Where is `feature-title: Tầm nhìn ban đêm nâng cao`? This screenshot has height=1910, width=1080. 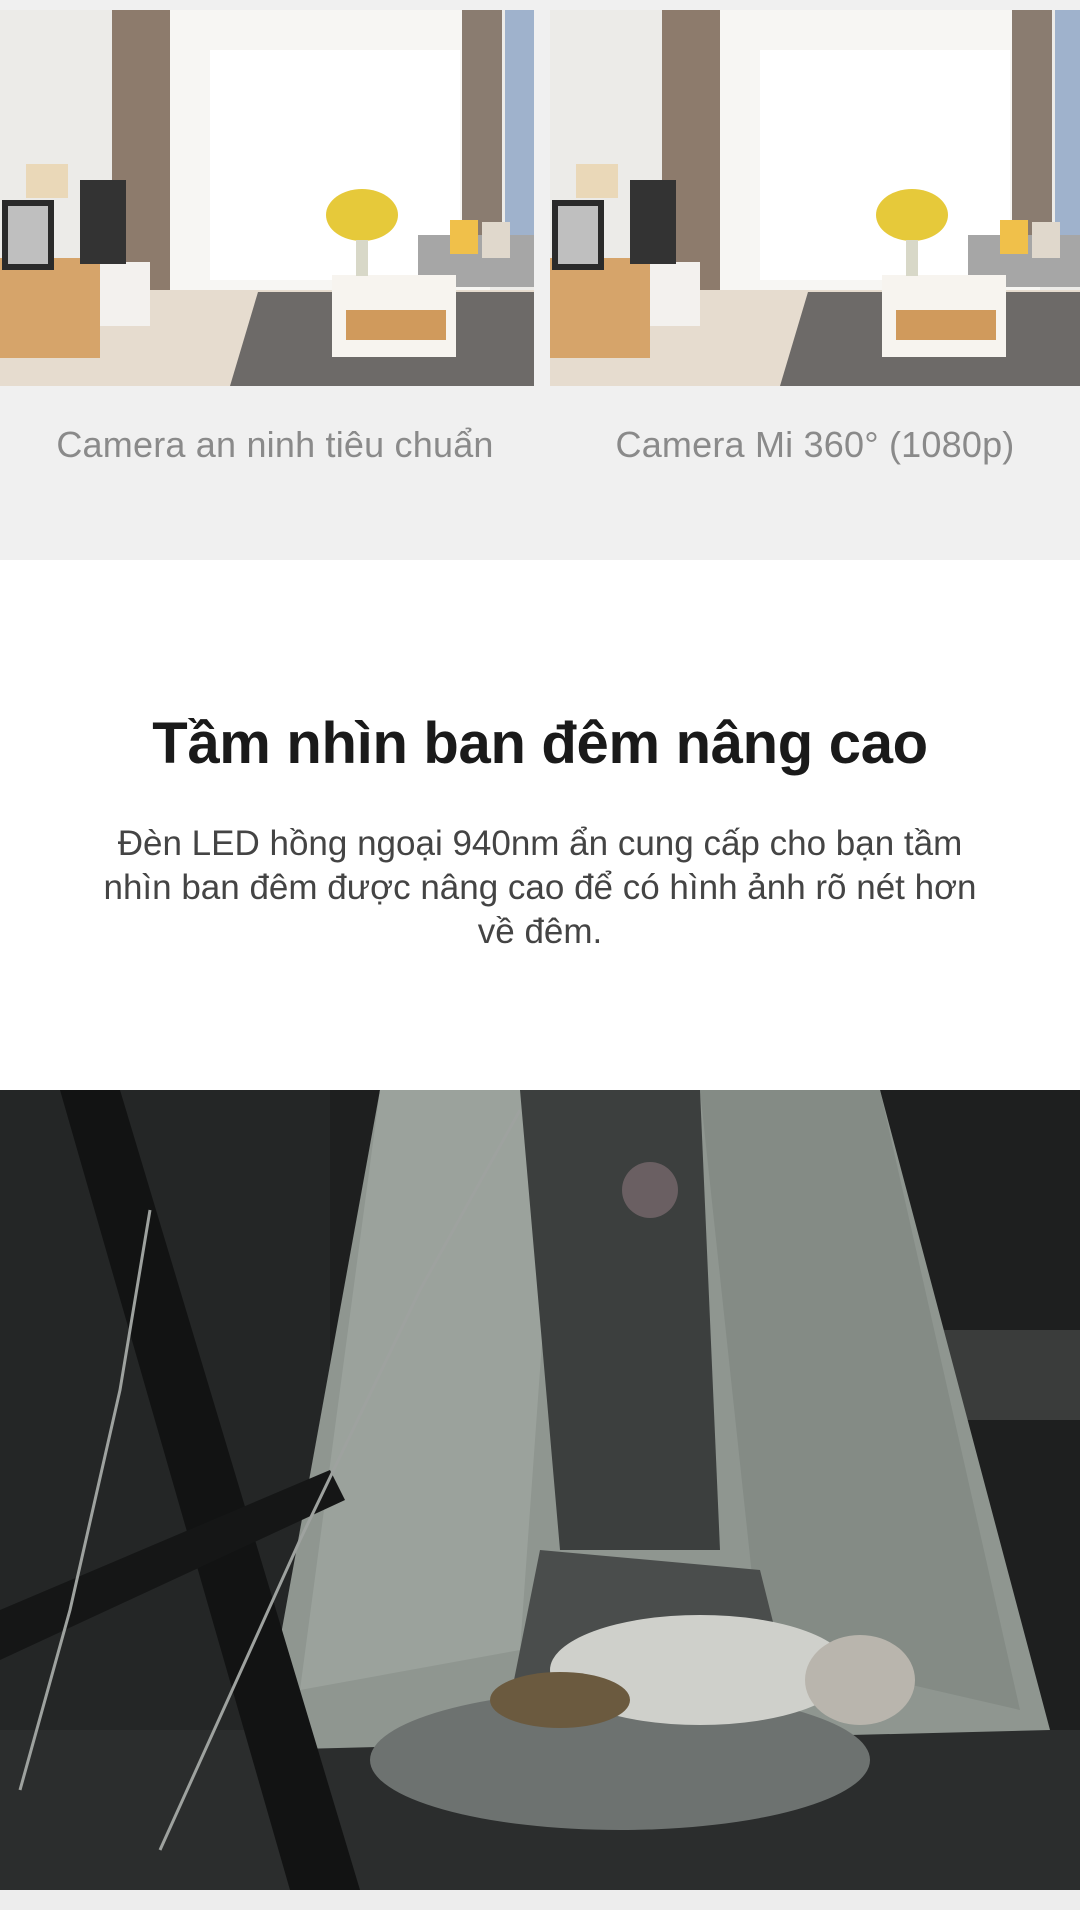
feature-title: Tầm nhìn ban đêm nâng cao is located at coordinates (540, 743).